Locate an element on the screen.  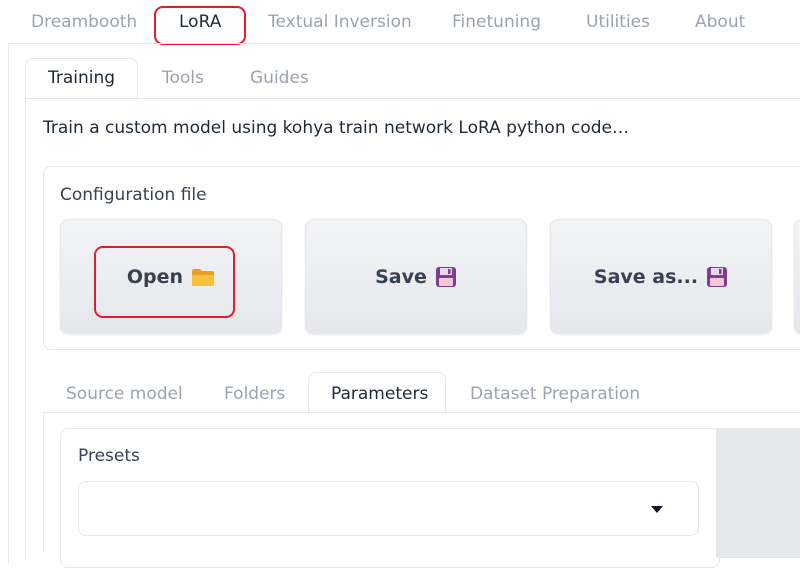
tab-tools: Tools is located at coordinates (183, 78).